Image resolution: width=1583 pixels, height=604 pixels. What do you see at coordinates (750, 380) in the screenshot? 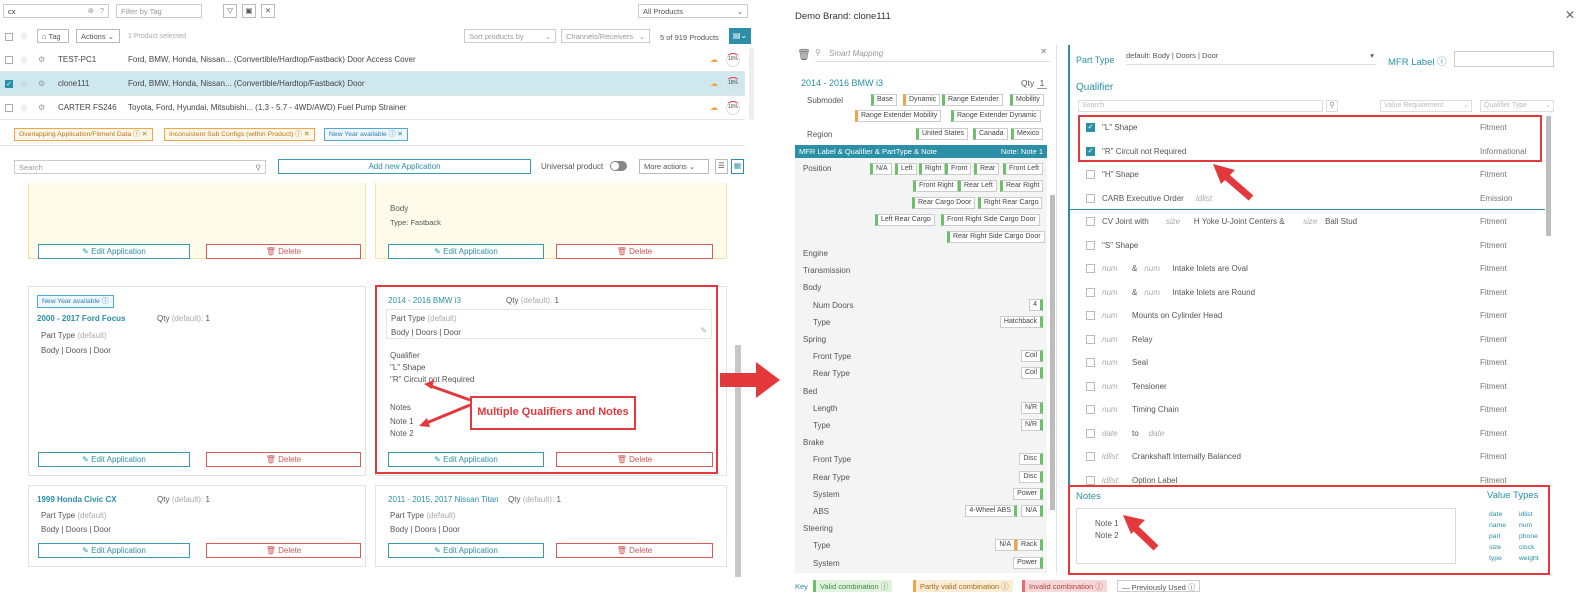
I see `transition-arrow` at bounding box center [750, 380].